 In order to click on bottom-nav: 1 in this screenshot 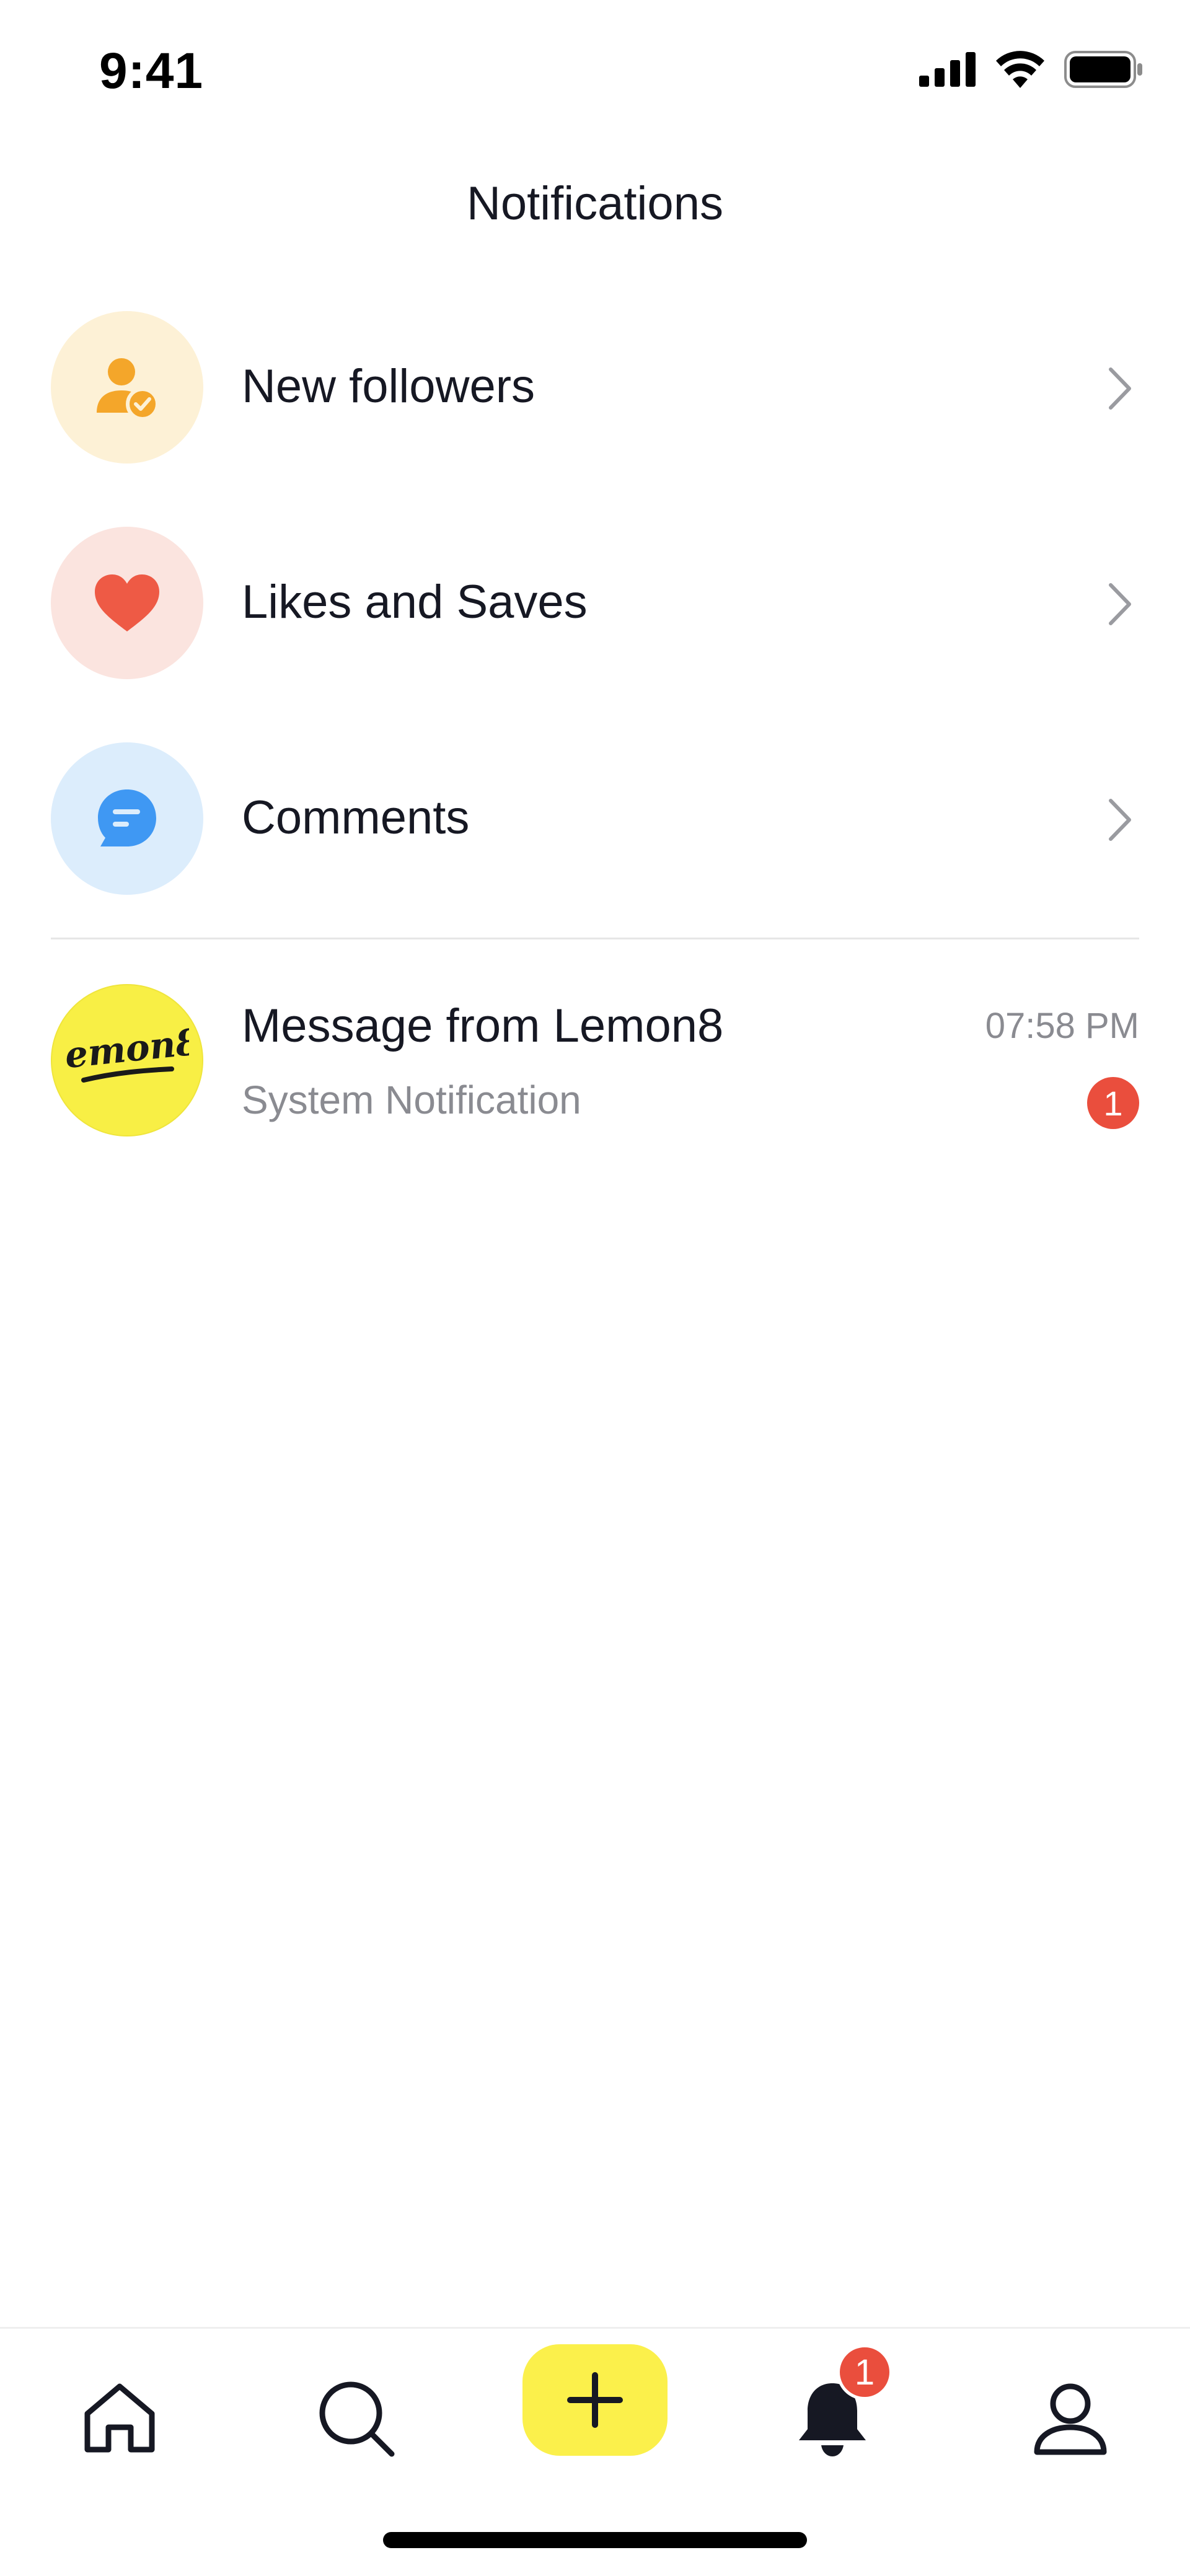, I will do `click(595, 2451)`.